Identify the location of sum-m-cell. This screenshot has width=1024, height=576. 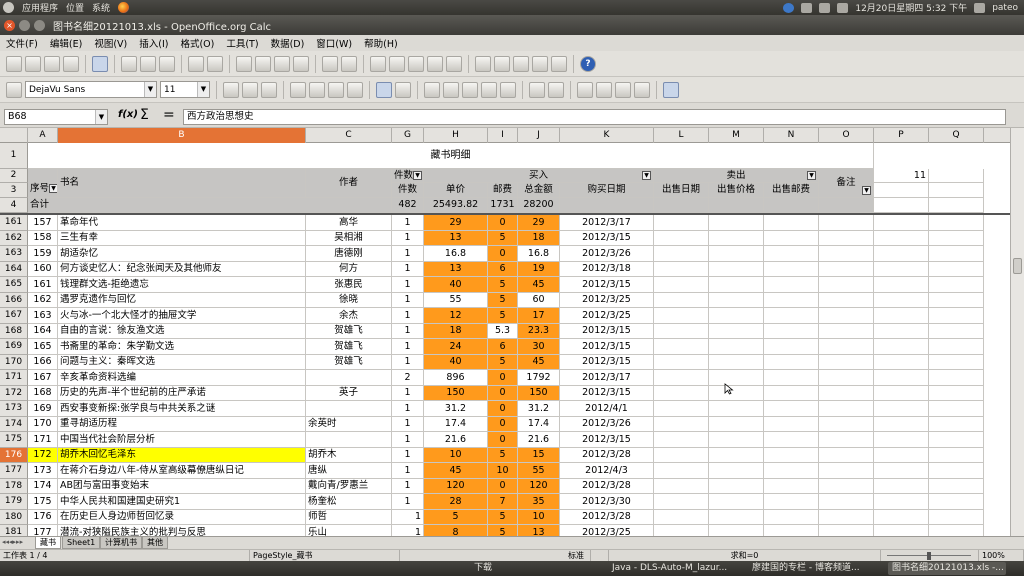
(736, 205).